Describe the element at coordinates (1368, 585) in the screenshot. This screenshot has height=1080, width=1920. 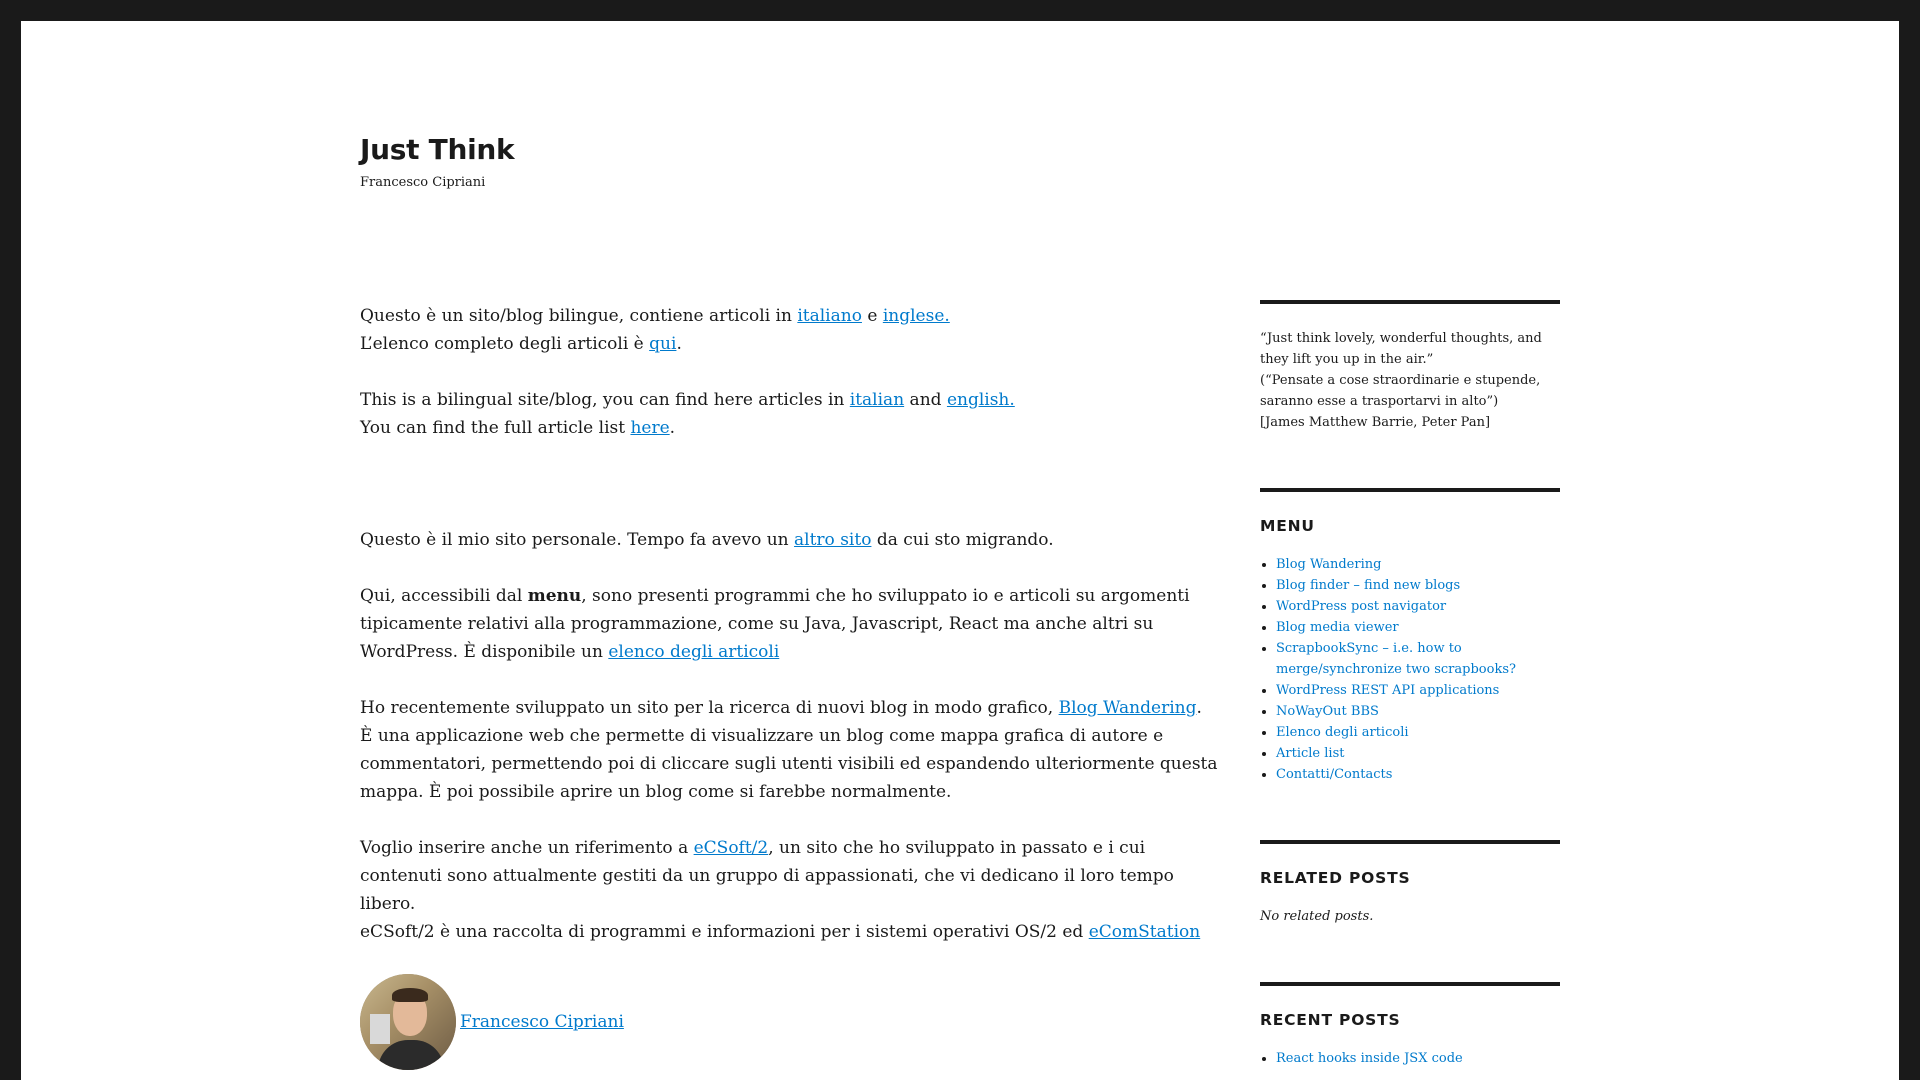
I see `menu-item-label: Blog finder – find new blogs` at that location.